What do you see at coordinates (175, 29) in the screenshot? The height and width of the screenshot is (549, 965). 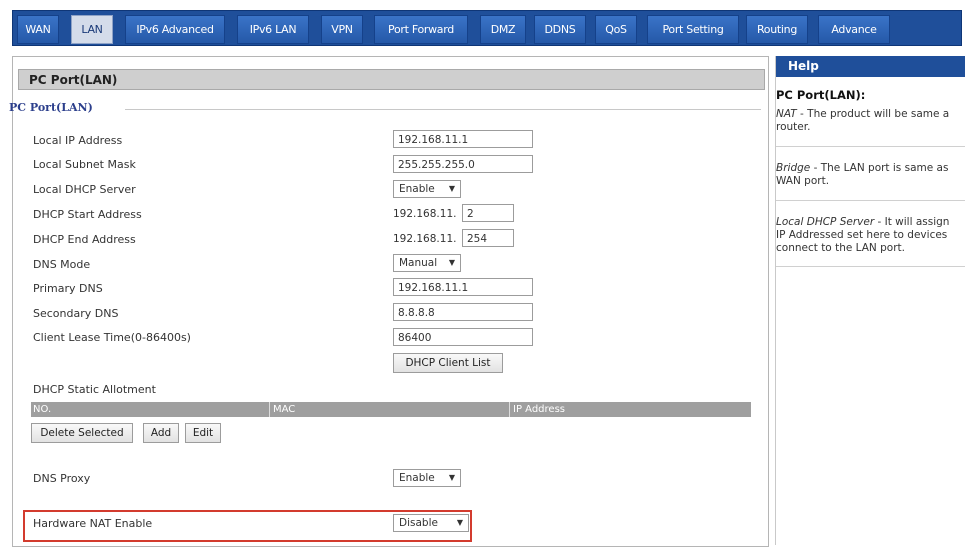 I see `tab-ipv6-advanced: IPv6 Advanced` at bounding box center [175, 29].